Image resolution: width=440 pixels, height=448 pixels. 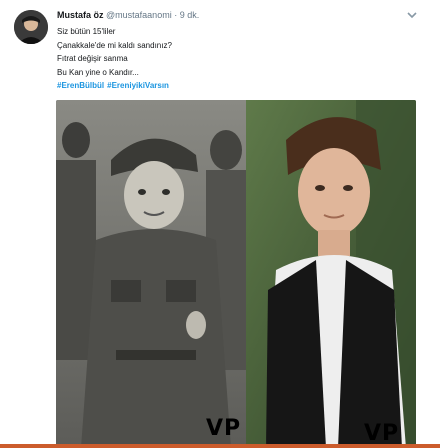 What do you see at coordinates (92, 59) in the screenshot?
I see `tweet-line: Fıtrat değişir sanma` at bounding box center [92, 59].